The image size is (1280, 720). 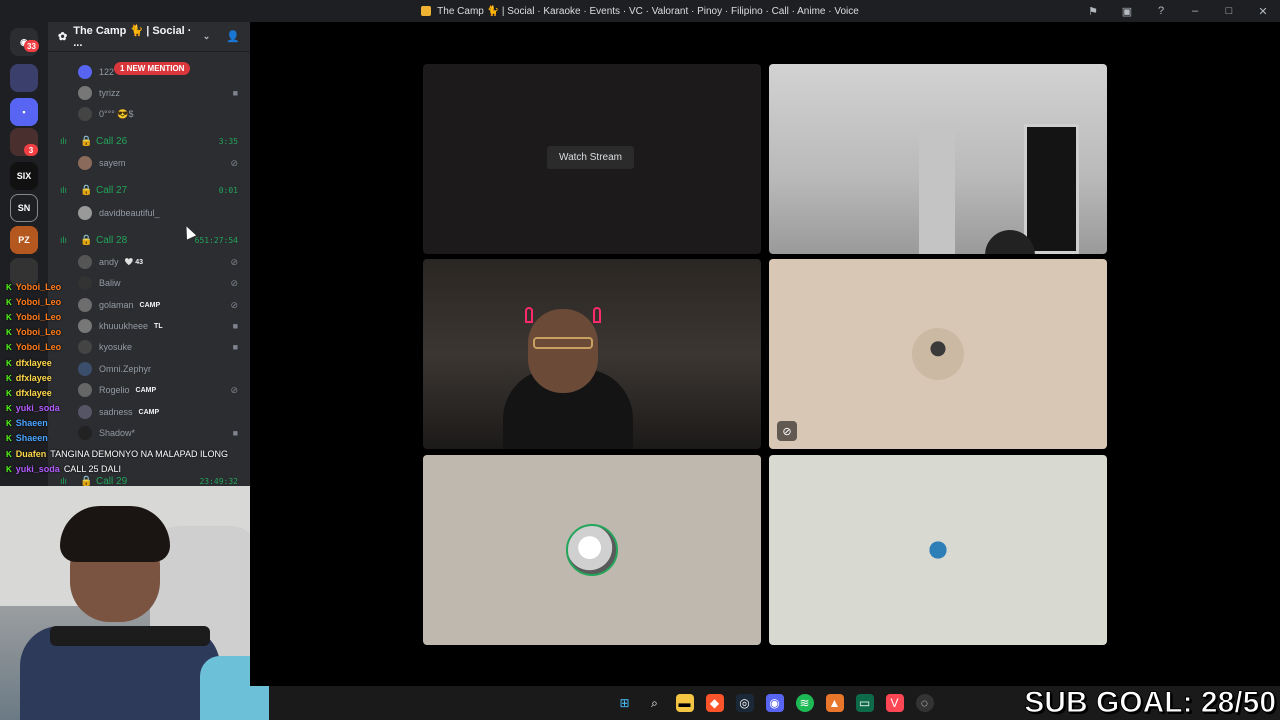 I want to click on server-icon: SN, so click(x=24, y=208).